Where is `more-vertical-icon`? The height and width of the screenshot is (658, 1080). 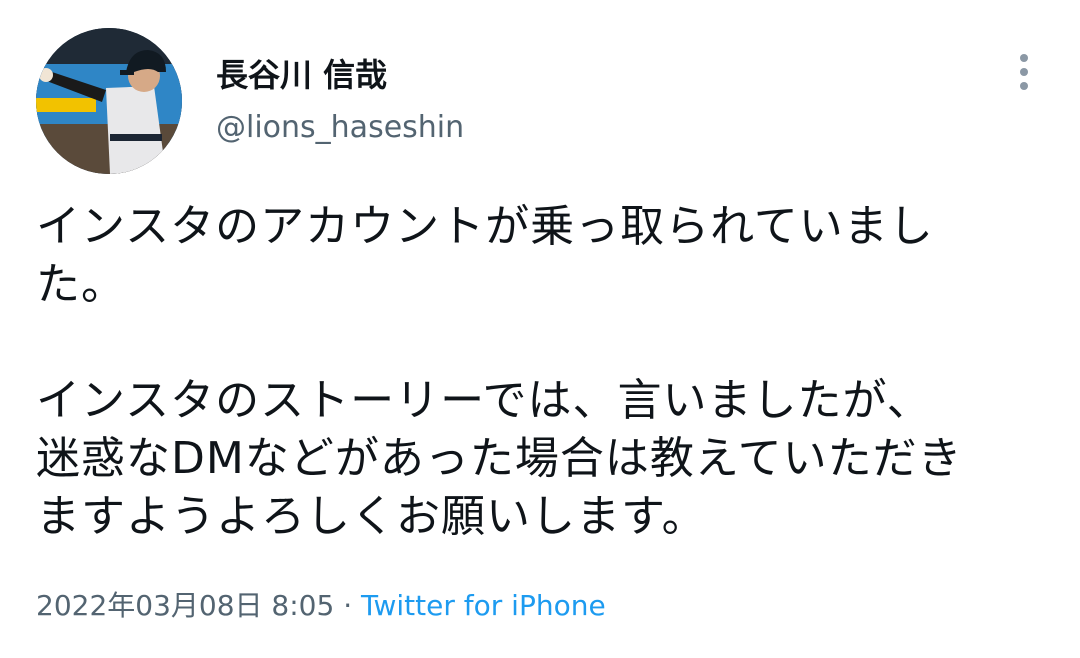 more-vertical-icon is located at coordinates (1024, 72).